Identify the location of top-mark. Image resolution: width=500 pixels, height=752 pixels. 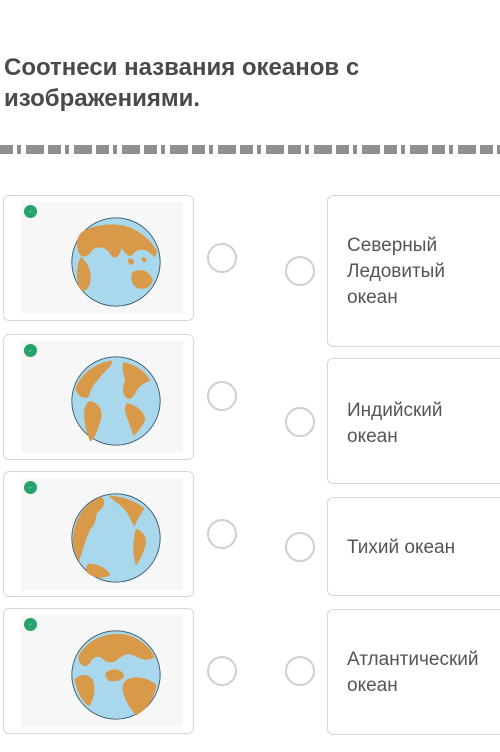
(7, 2).